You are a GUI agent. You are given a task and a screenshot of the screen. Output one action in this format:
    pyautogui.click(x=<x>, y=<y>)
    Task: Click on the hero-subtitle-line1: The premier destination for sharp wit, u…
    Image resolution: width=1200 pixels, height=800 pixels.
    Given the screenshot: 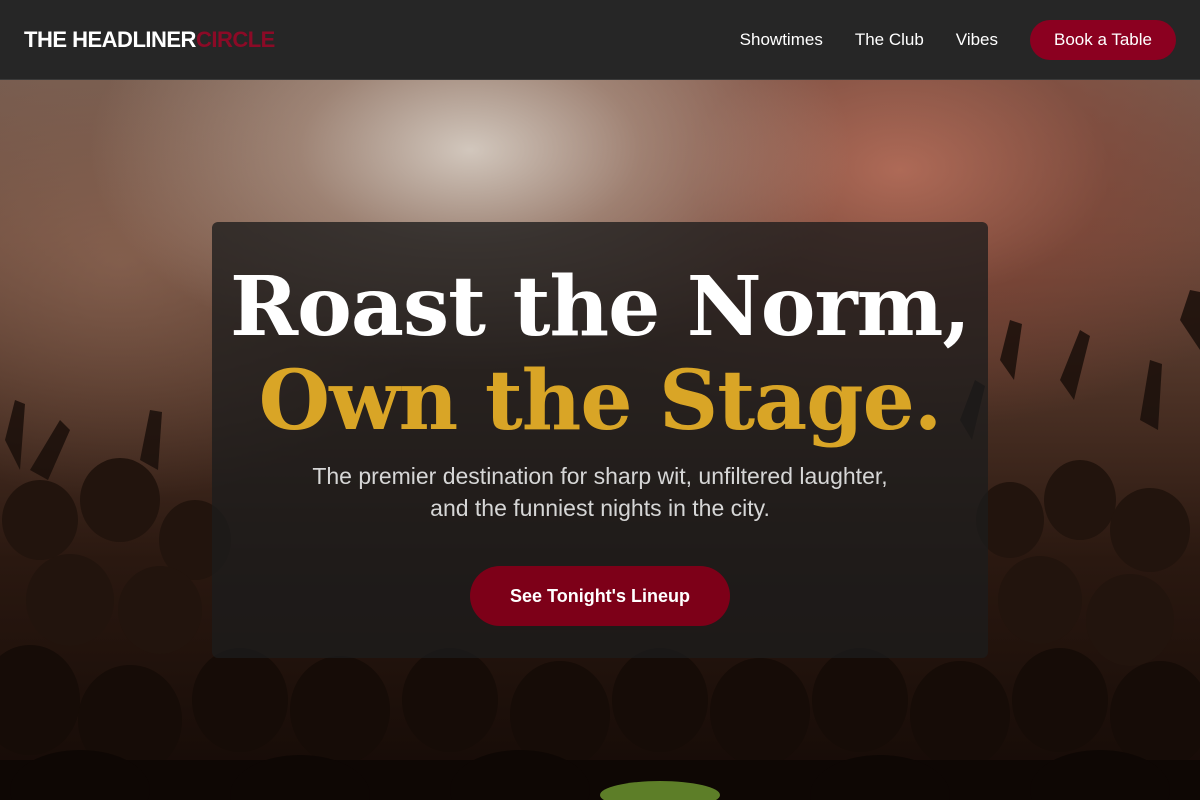 What is the action you would take?
    pyautogui.click(x=600, y=476)
    